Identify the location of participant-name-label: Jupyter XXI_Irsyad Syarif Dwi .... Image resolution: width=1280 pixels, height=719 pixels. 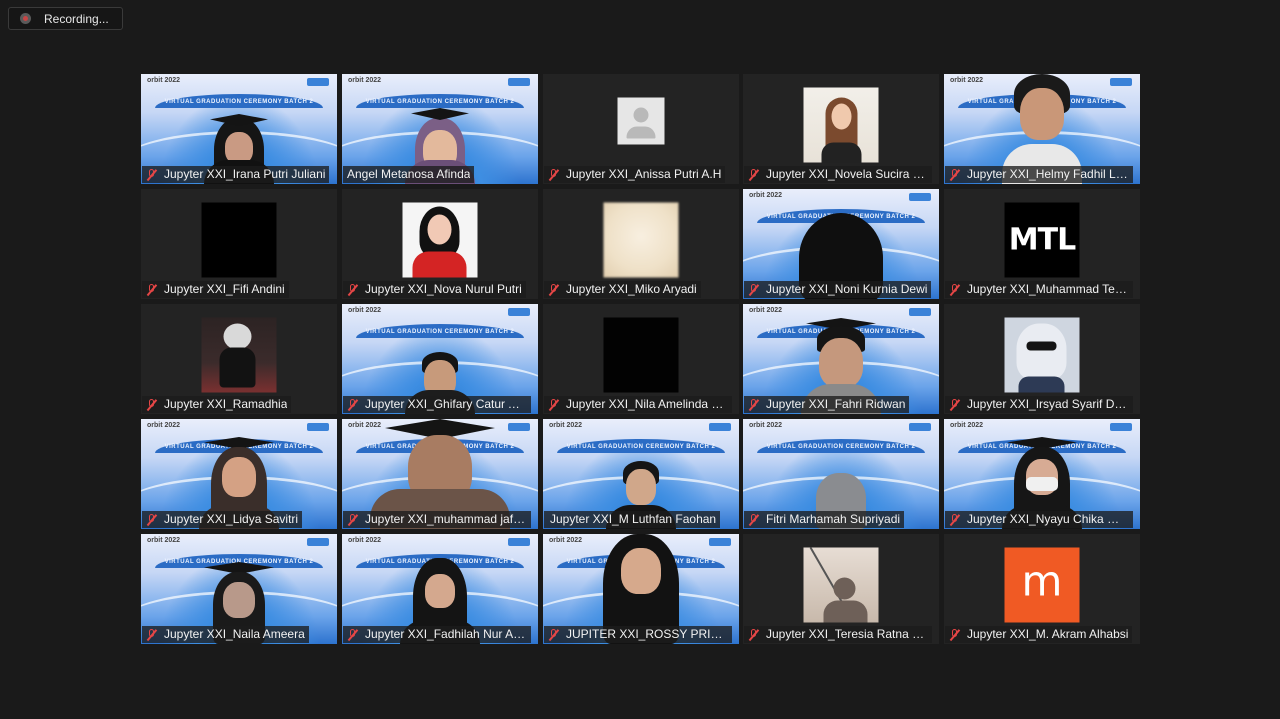
(1039, 404).